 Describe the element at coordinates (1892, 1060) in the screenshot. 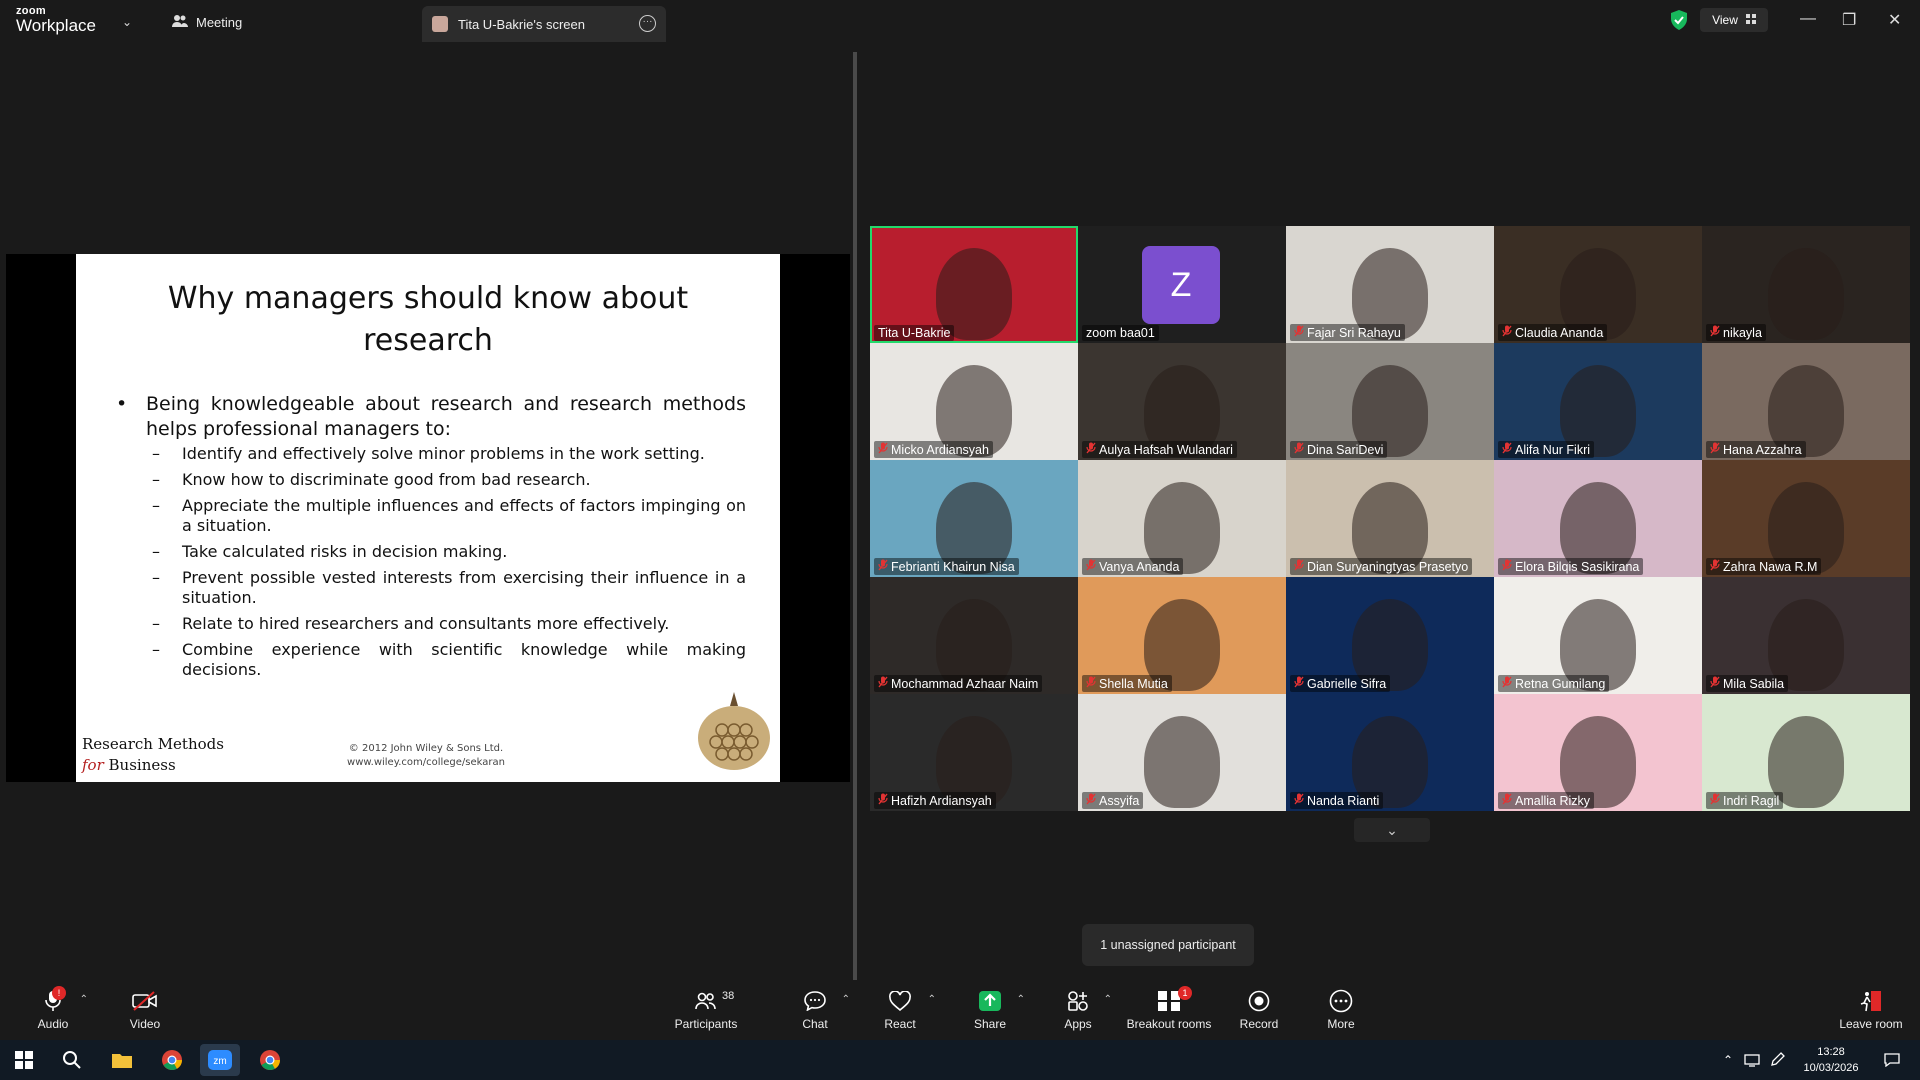

I see `notification-icon` at that location.